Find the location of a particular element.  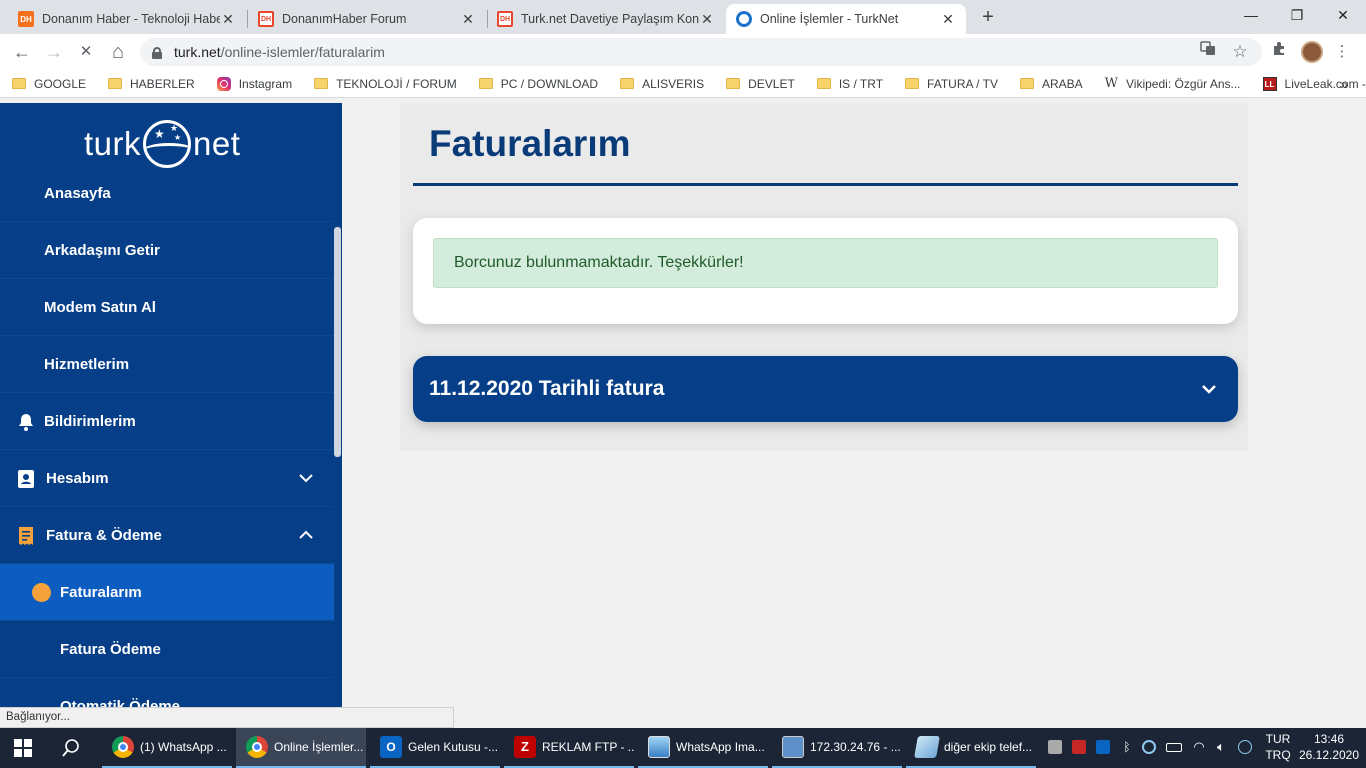

sidebar-item-modem-satin-al: Modem Satın Al is located at coordinates (167, 307).